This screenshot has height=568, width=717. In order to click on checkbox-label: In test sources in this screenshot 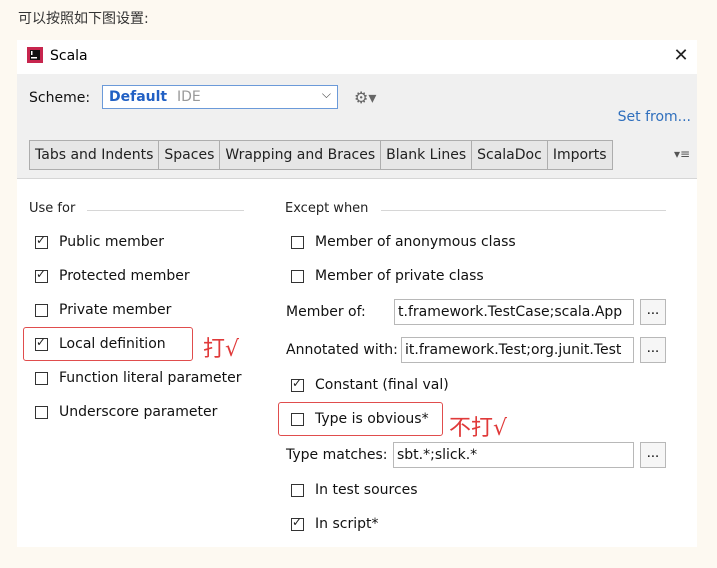, I will do `click(366, 490)`.